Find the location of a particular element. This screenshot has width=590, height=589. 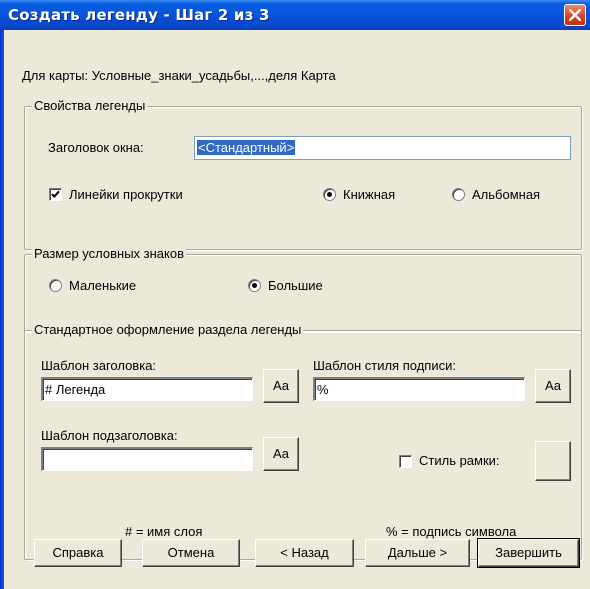

window-frame is located at coordinates (2, 309).